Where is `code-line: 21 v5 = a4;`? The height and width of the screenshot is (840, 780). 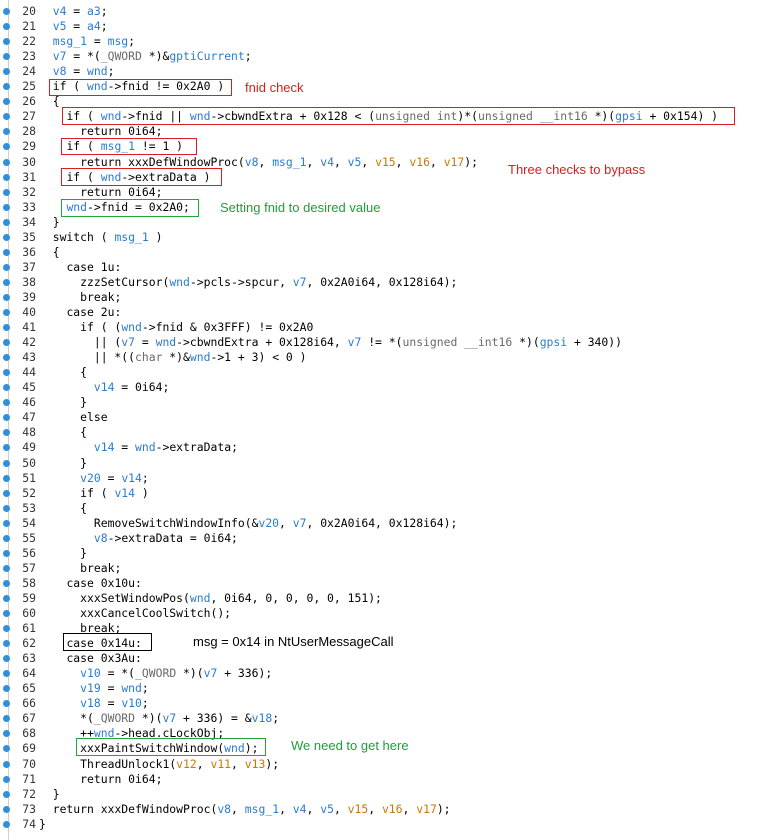
code-line: 21 v5 = a4; is located at coordinates (390, 26).